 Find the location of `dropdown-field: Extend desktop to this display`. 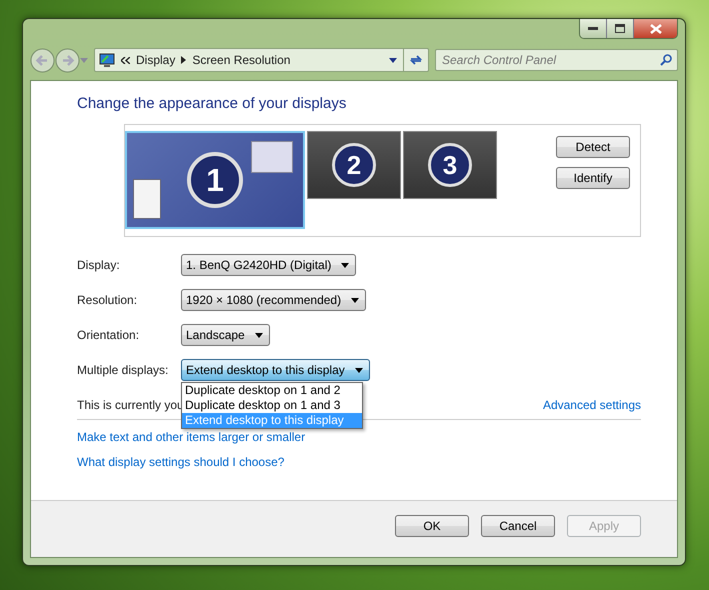

dropdown-field: Extend desktop to this display is located at coordinates (275, 370).